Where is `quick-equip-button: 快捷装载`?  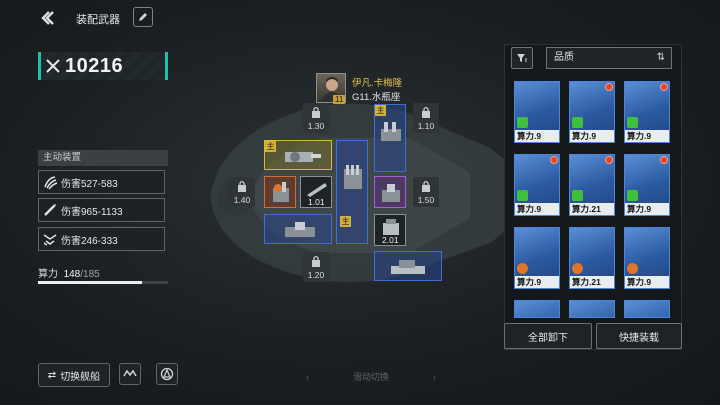 quick-equip-button: 快捷装载 is located at coordinates (639, 336).